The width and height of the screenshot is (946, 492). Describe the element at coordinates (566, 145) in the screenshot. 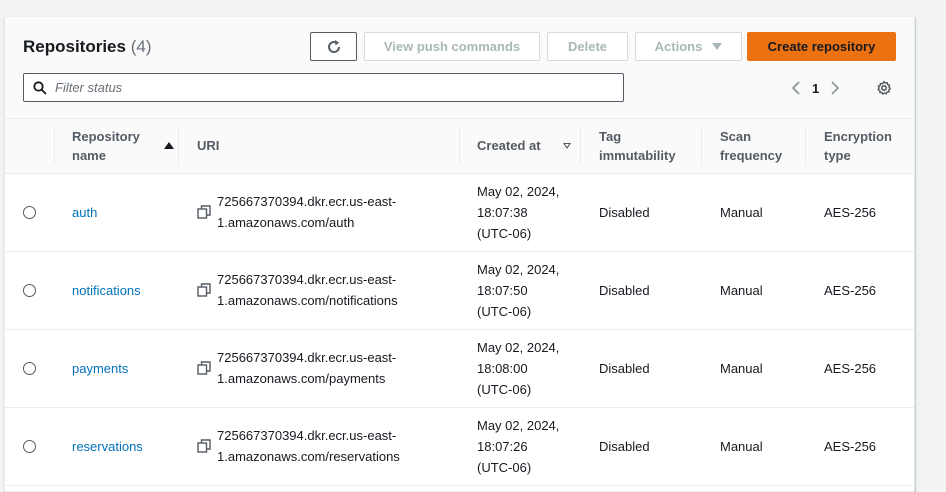

I see `sort-descending-icon` at that location.